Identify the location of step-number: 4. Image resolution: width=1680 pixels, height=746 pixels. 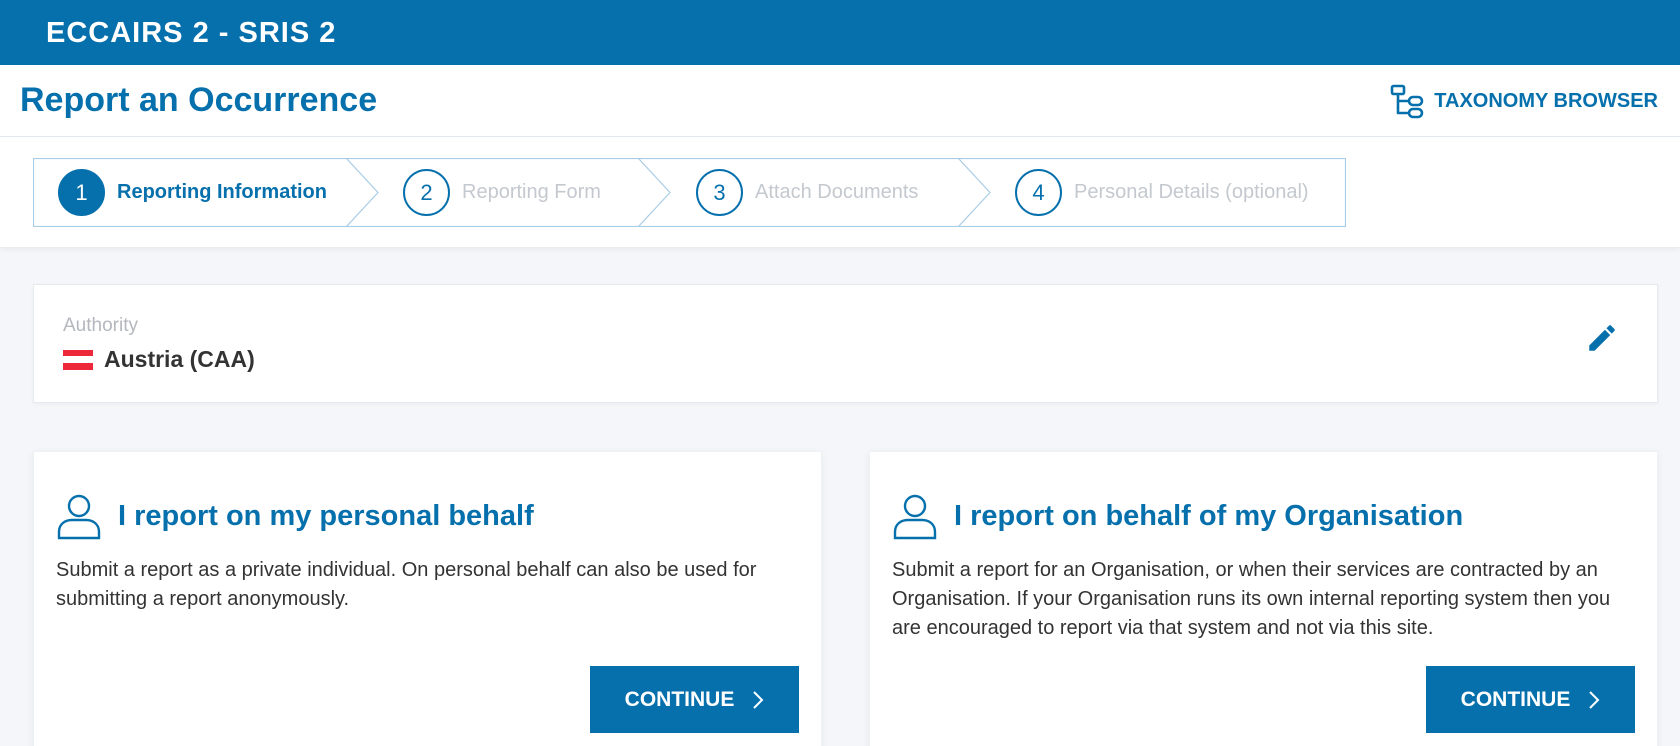
(1038, 192).